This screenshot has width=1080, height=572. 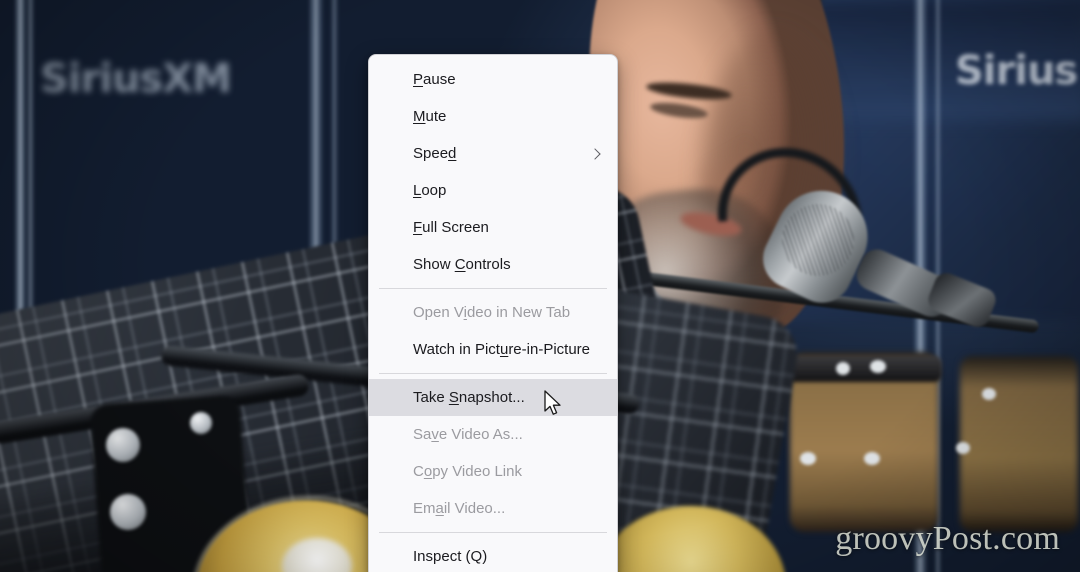 I want to click on menu-item-copy-video-link: Copy Video Link, so click(x=493, y=471).